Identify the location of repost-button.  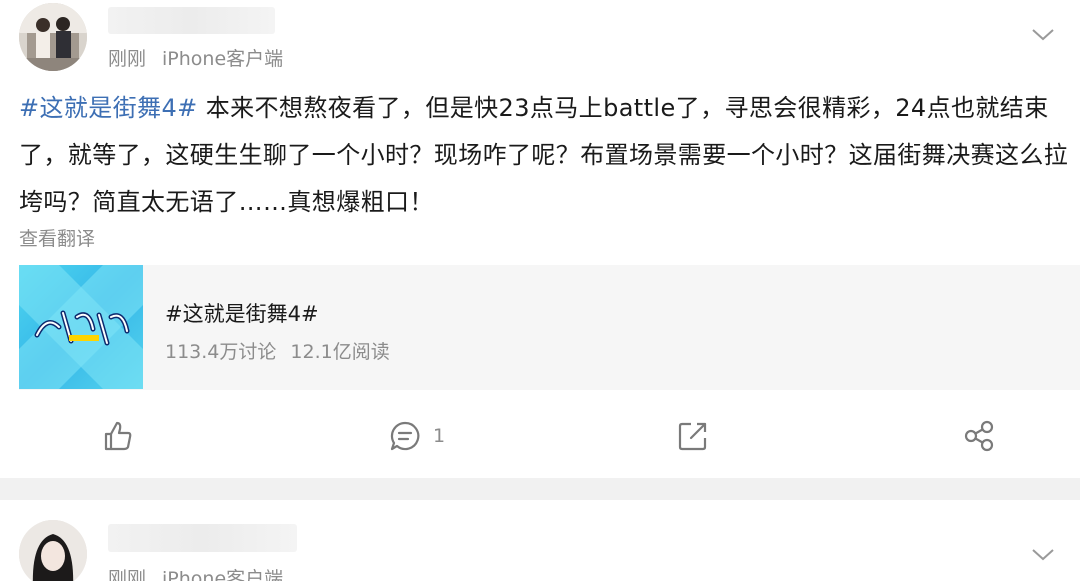
(693, 436).